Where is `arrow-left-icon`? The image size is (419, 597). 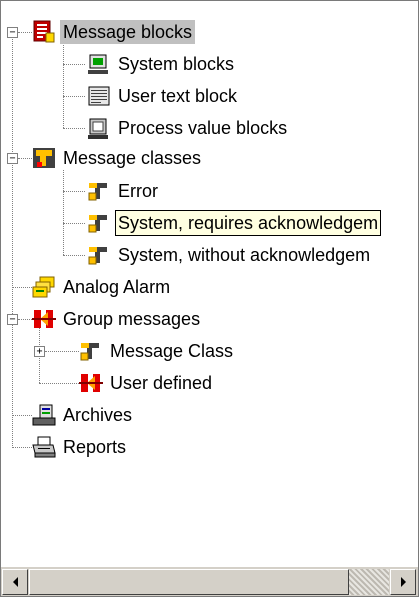 arrow-left-icon is located at coordinates (15, 582).